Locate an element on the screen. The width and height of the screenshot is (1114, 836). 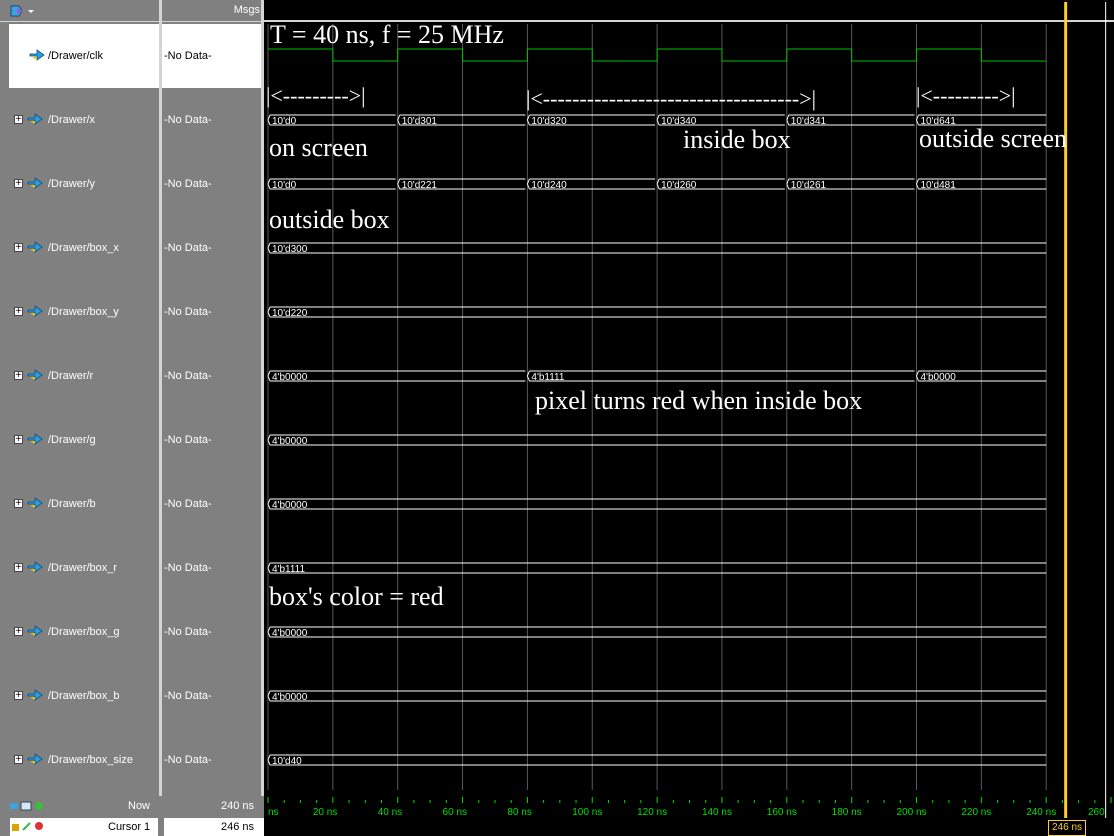
signal-row: + /Drawer/box_g -No Data- is located at coordinates (132, 632).